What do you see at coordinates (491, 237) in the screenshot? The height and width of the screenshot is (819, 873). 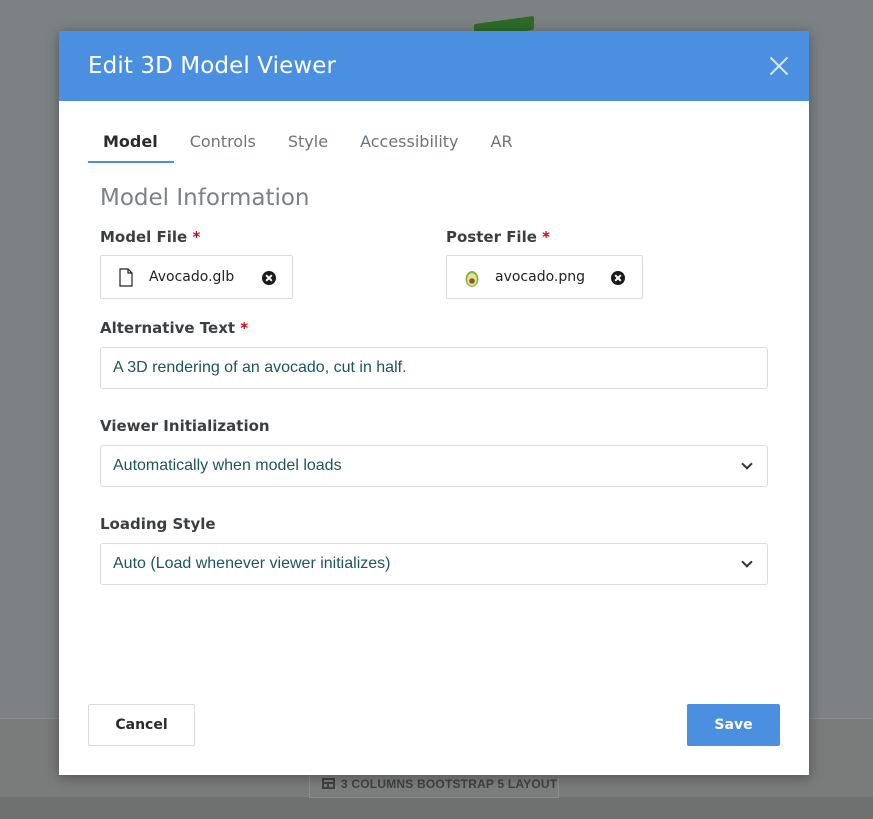 I see `poster-file-label-text: Poster File` at bounding box center [491, 237].